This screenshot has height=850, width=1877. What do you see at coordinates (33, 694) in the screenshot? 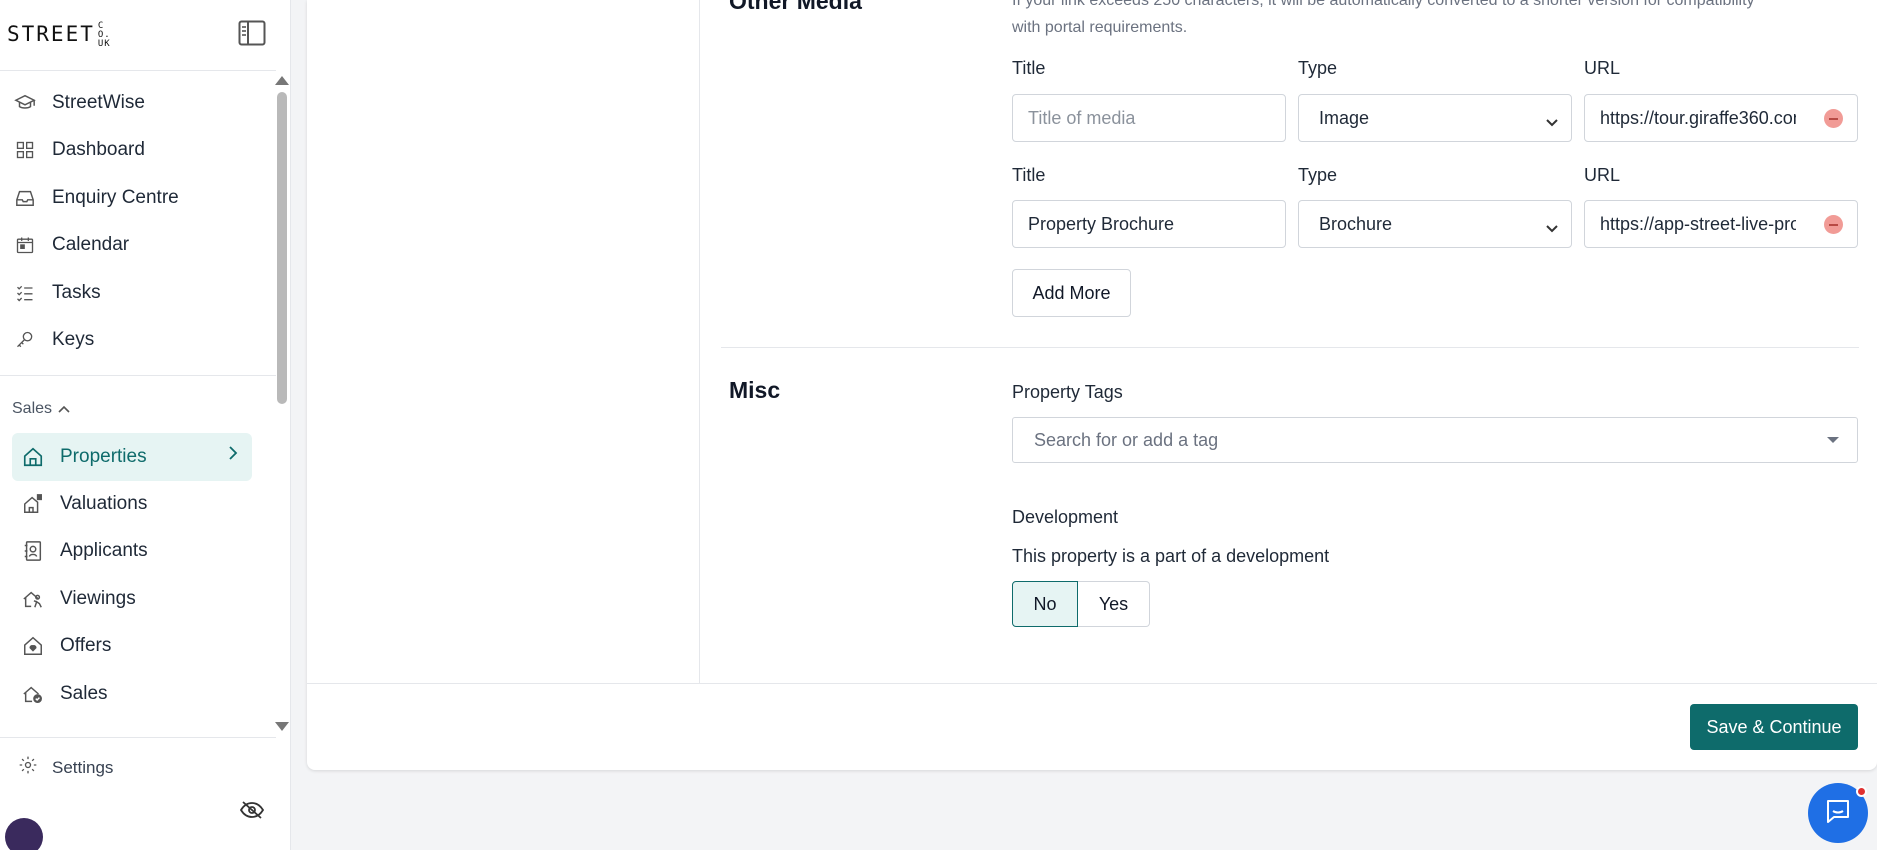
I see `house-check-icon` at bounding box center [33, 694].